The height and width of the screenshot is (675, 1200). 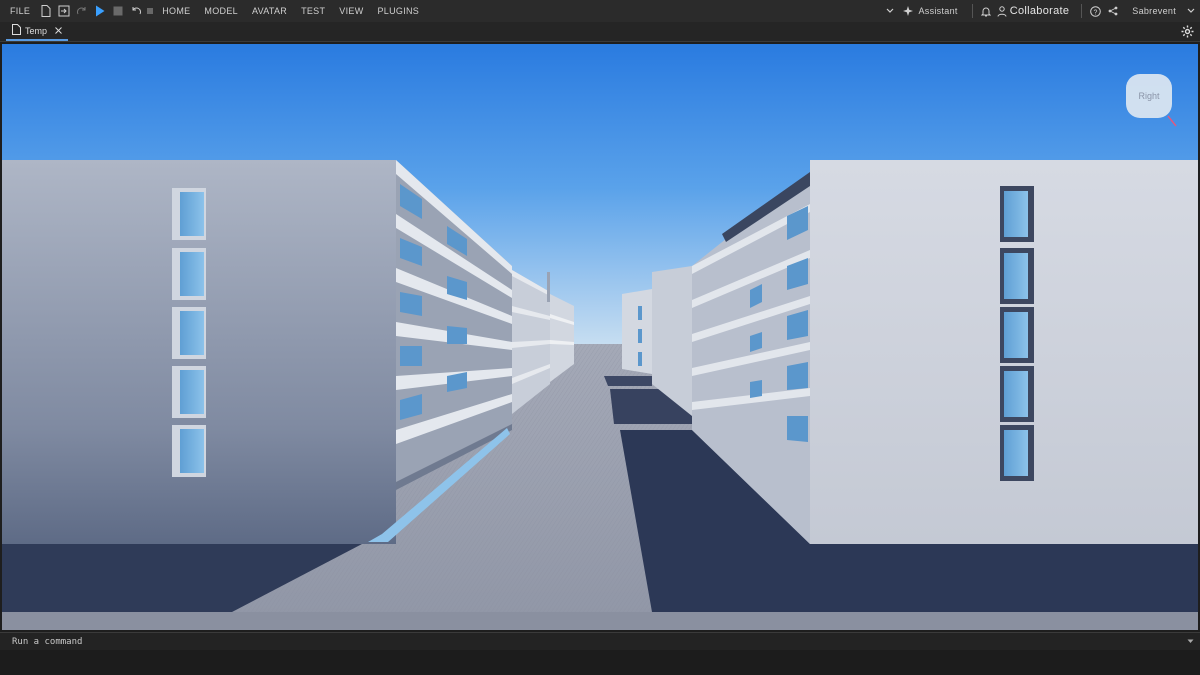 I want to click on command-chevron-down-icon, so click(x=1190, y=642).